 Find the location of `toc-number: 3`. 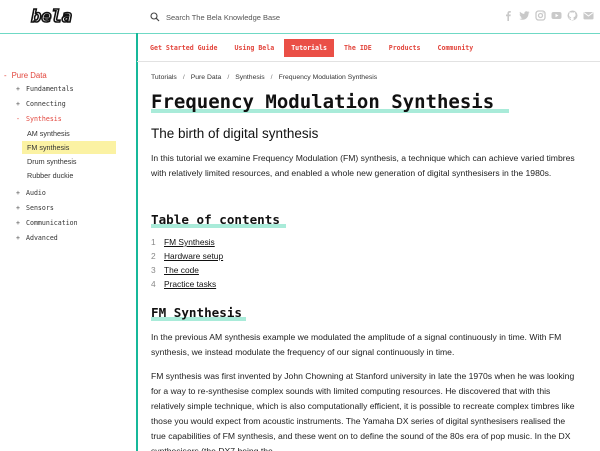

toc-number: 3 is located at coordinates (153, 270).